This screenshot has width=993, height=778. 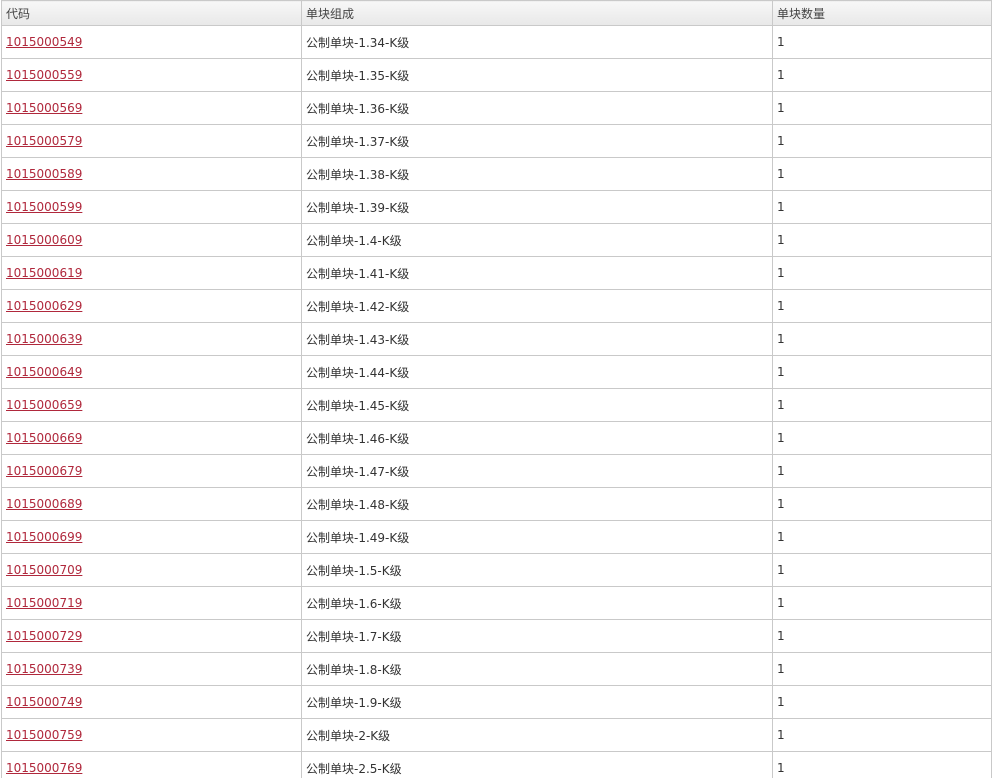 I want to click on table-row: 1015000689 公制单块-1.48-K级 1, so click(x=496, y=504).